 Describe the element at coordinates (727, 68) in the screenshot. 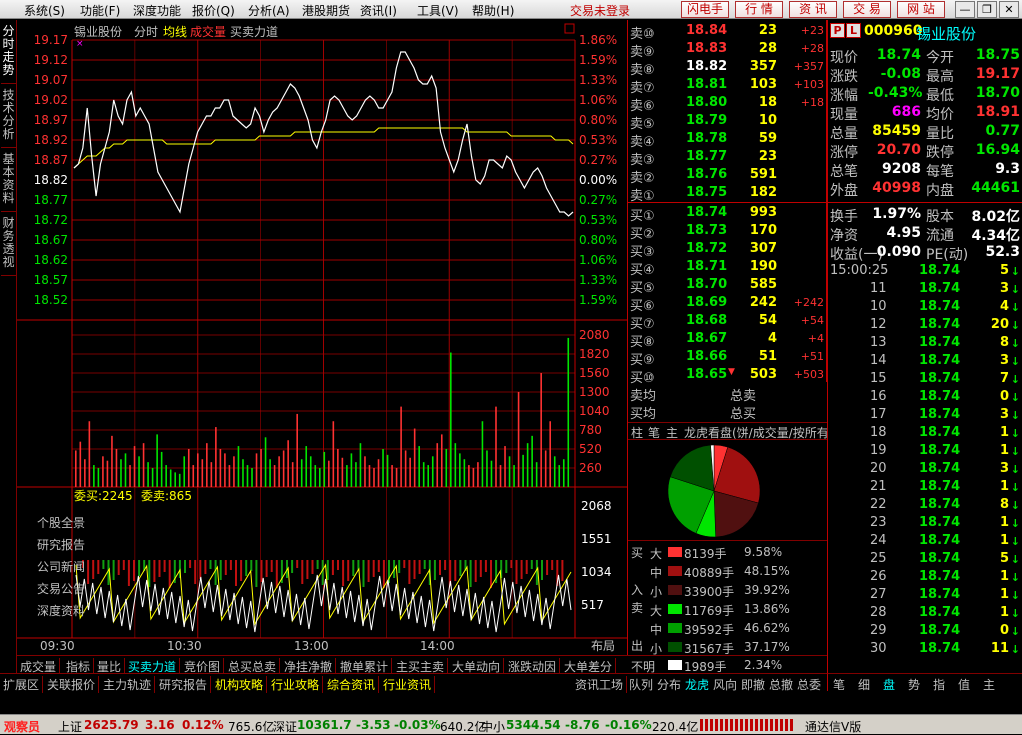

I see `sell-level-row: 卖⑧ 18.82 357 +357` at that location.